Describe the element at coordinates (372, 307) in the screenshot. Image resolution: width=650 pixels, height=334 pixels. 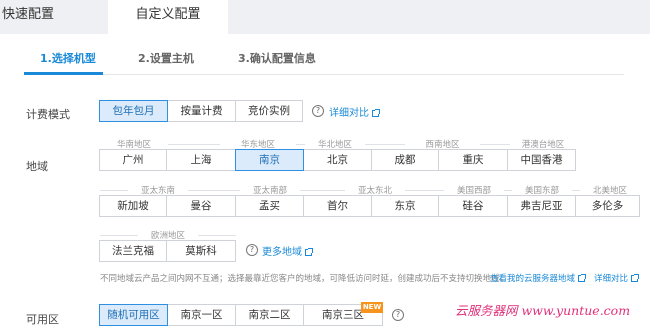
I see `new-badge: NEW` at that location.